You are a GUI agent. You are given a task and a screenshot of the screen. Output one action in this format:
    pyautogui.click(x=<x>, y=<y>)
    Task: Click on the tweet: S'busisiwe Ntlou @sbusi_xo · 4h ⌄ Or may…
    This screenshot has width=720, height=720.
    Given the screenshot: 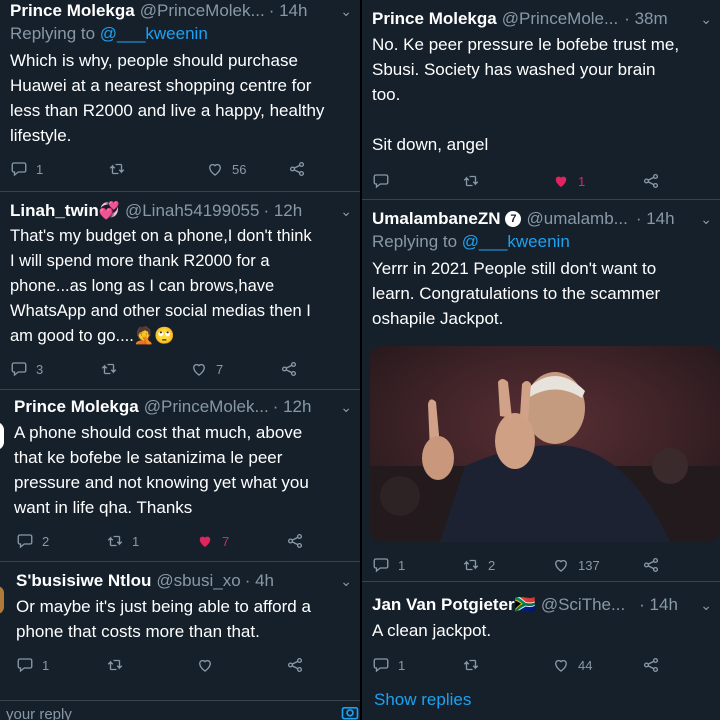 What is the action you would take?
    pyautogui.click(x=180, y=630)
    